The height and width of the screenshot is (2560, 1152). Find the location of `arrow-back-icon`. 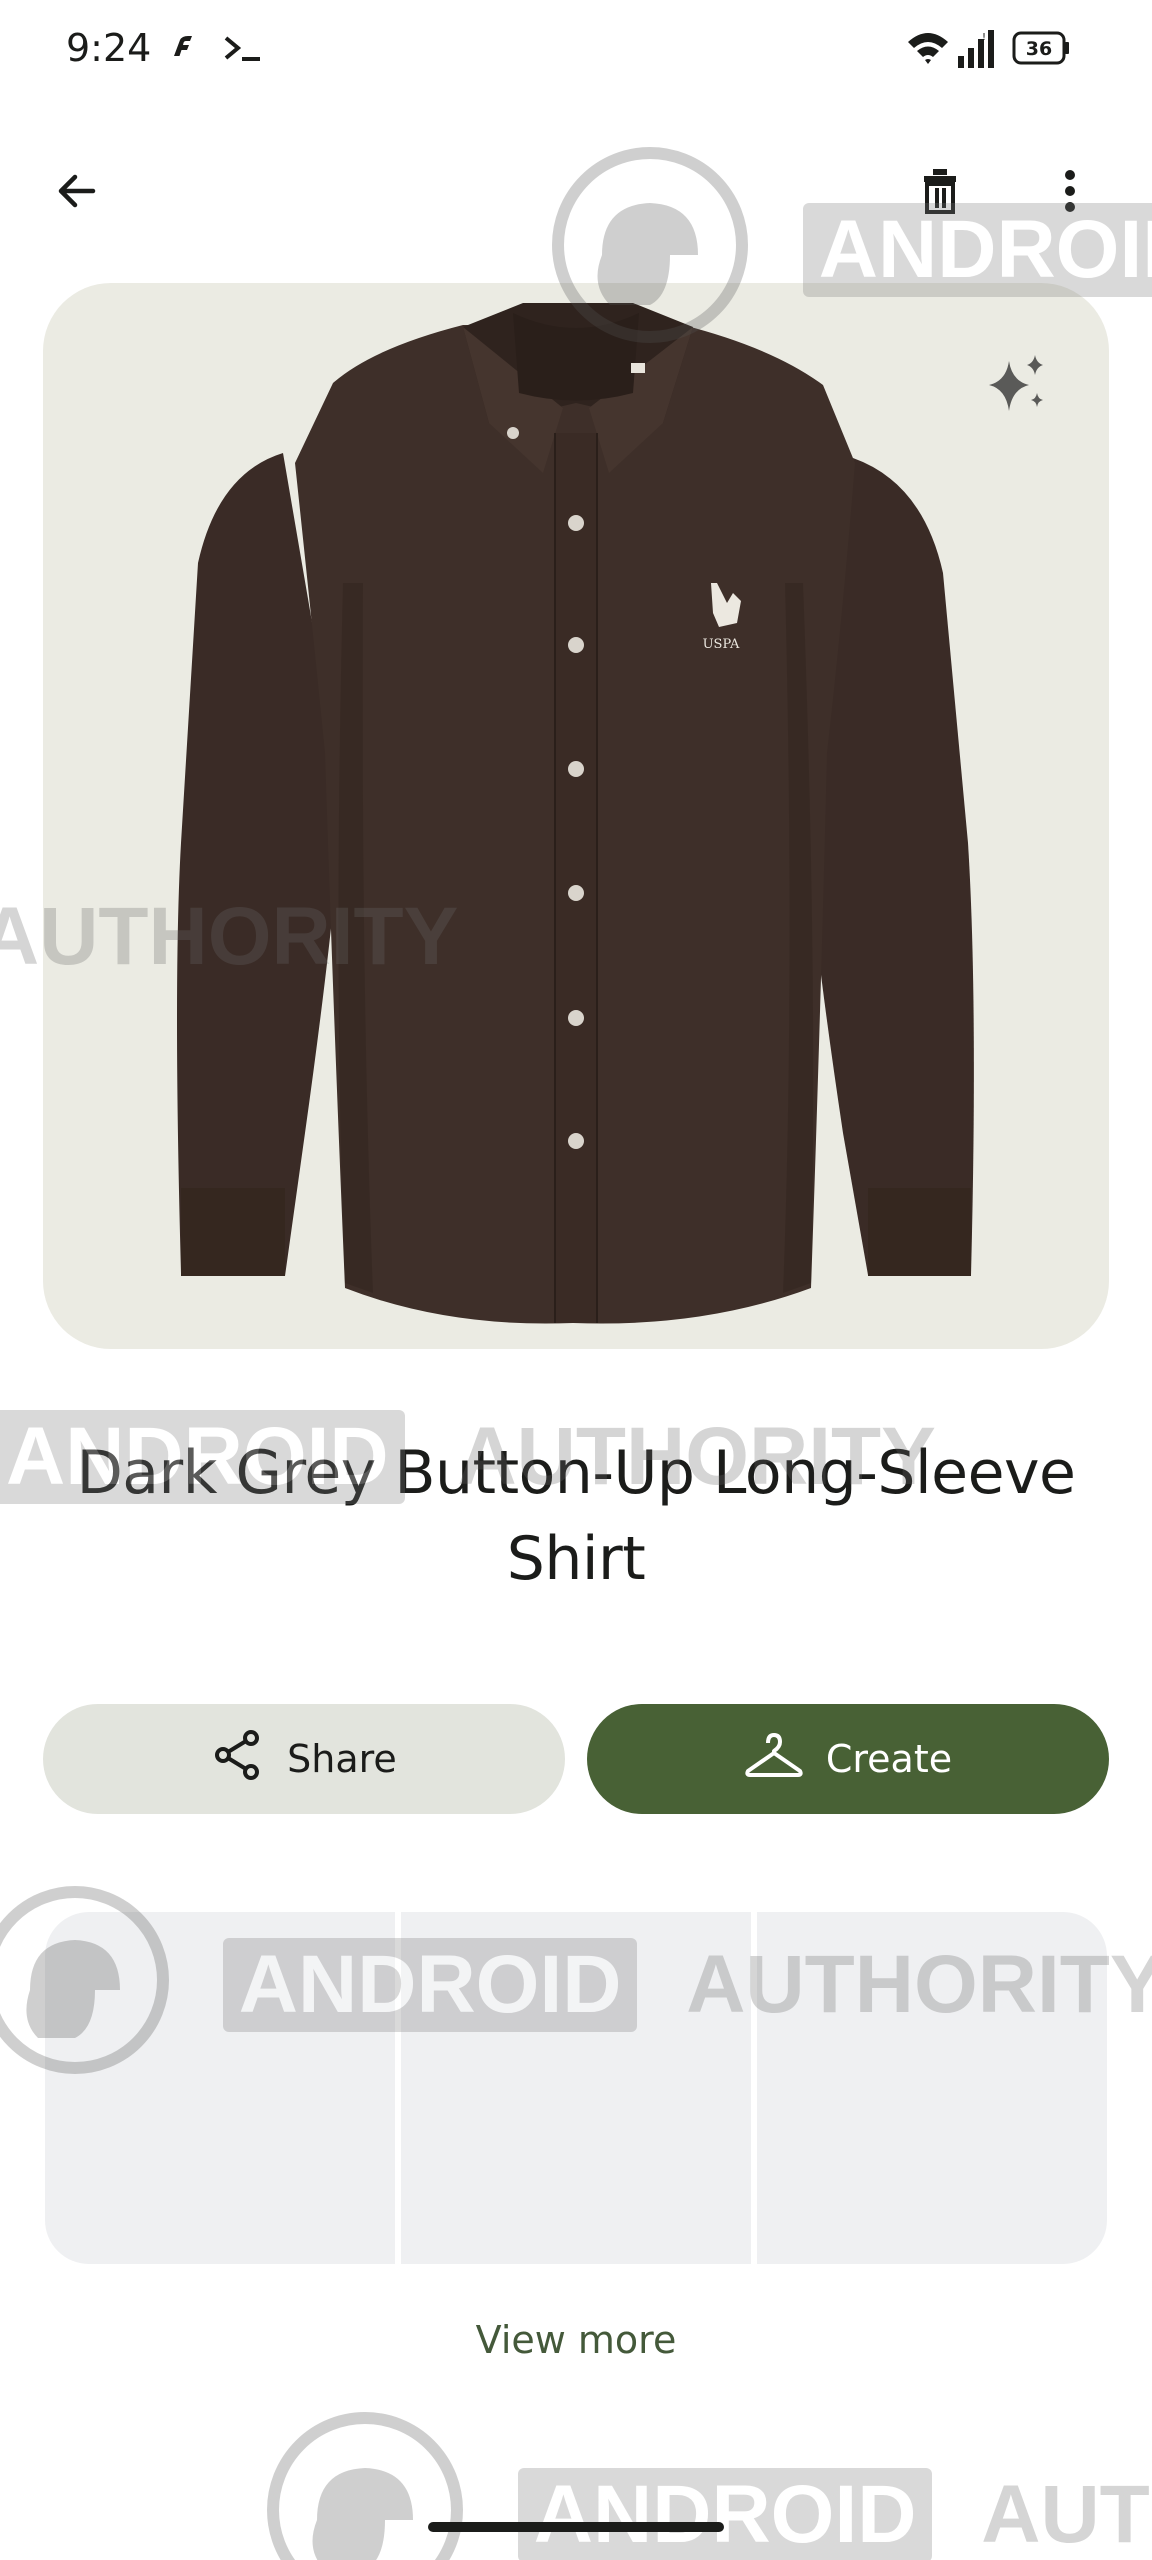

arrow-back-icon is located at coordinates (77, 193).